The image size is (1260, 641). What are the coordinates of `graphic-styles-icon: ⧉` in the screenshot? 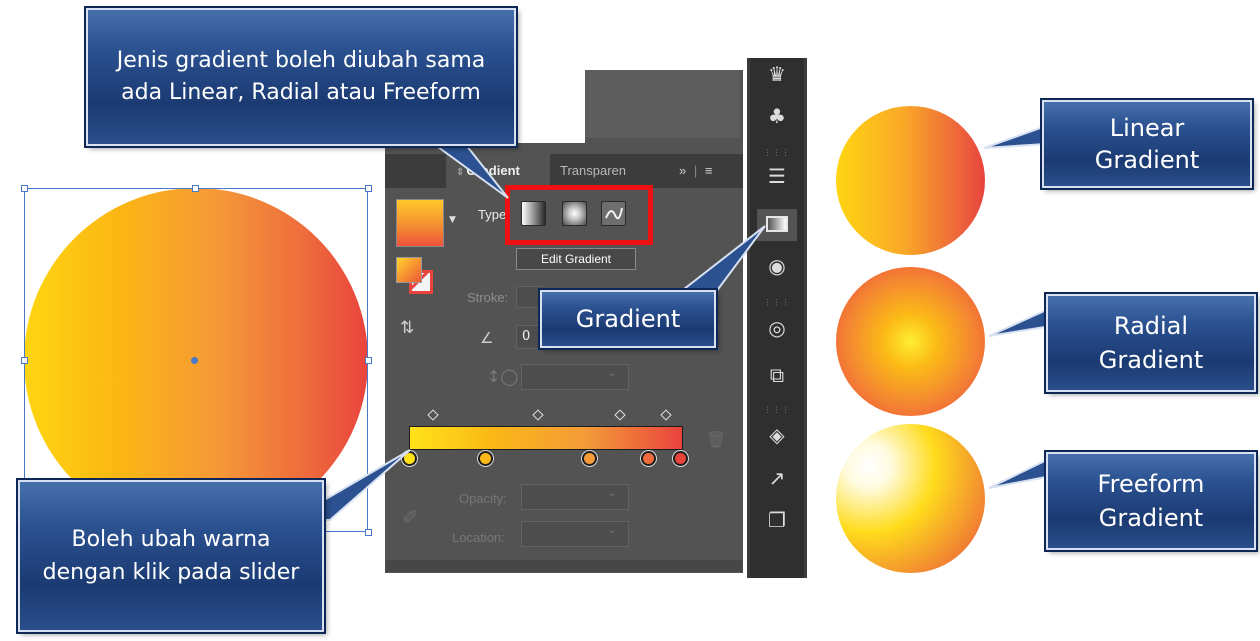 It's located at (777, 375).